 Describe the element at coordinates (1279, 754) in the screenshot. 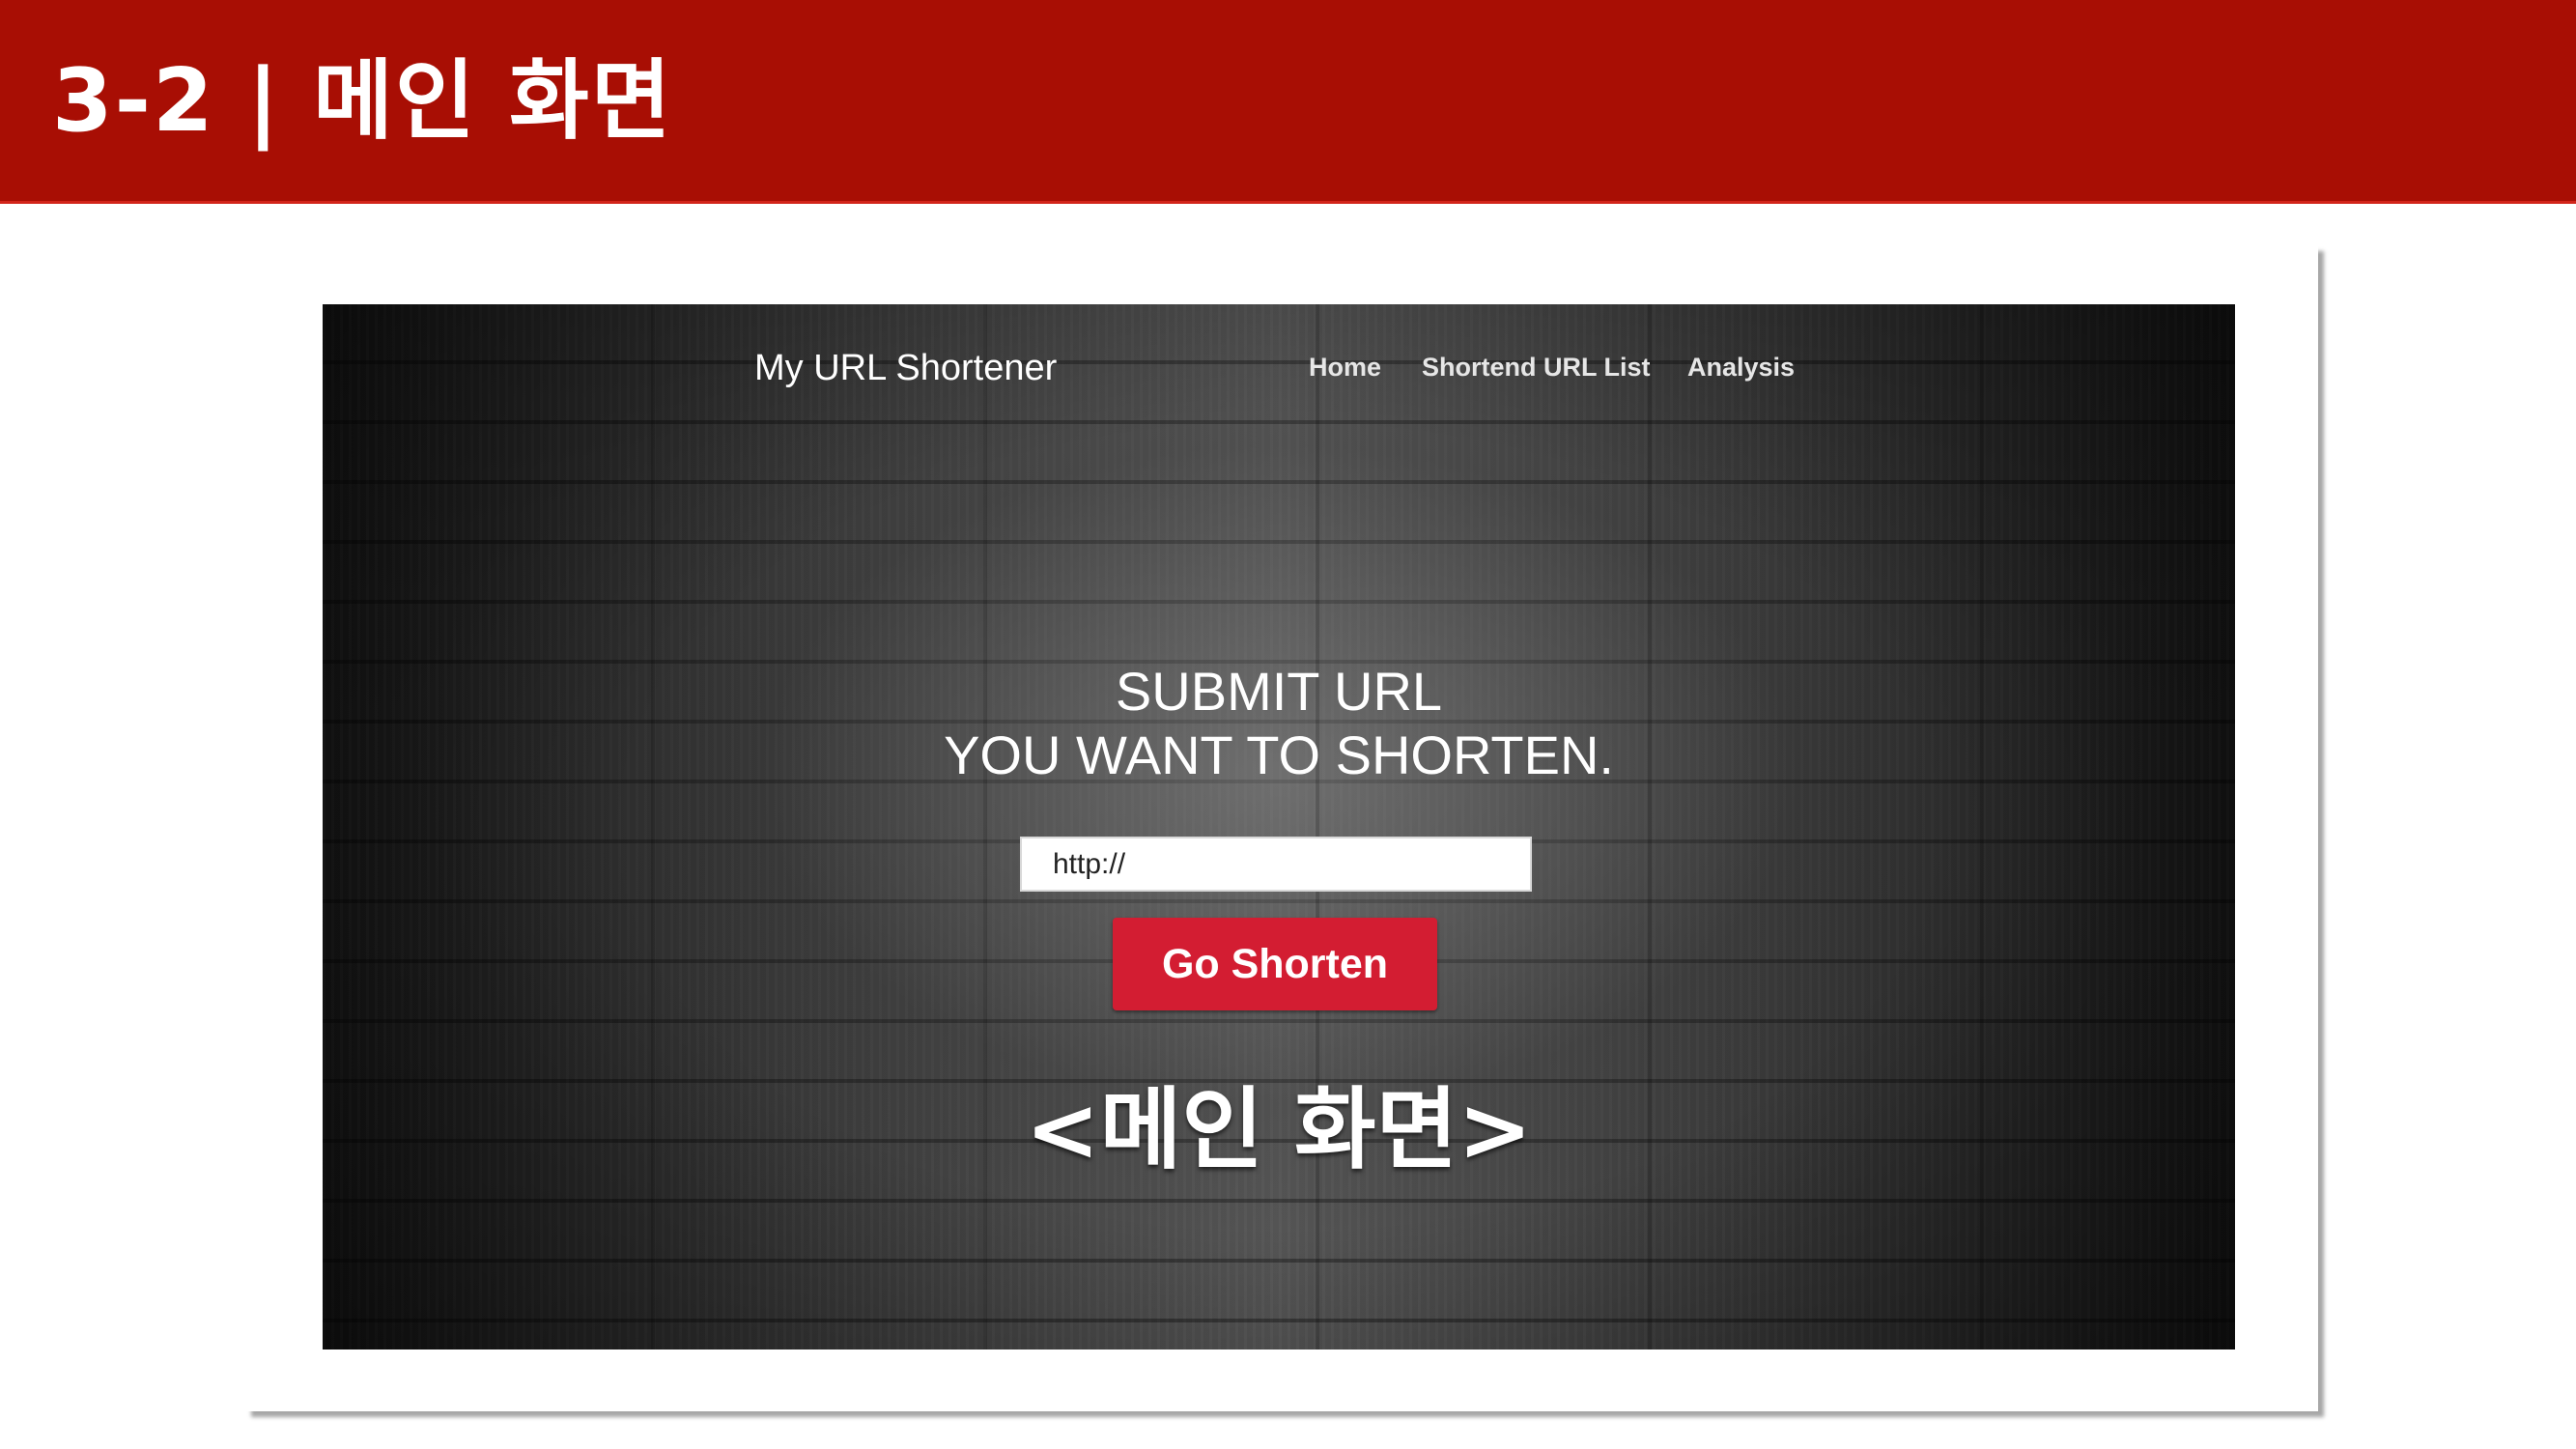

I see `headline-line-2: YOU WANT TO SHORTEN.` at that location.